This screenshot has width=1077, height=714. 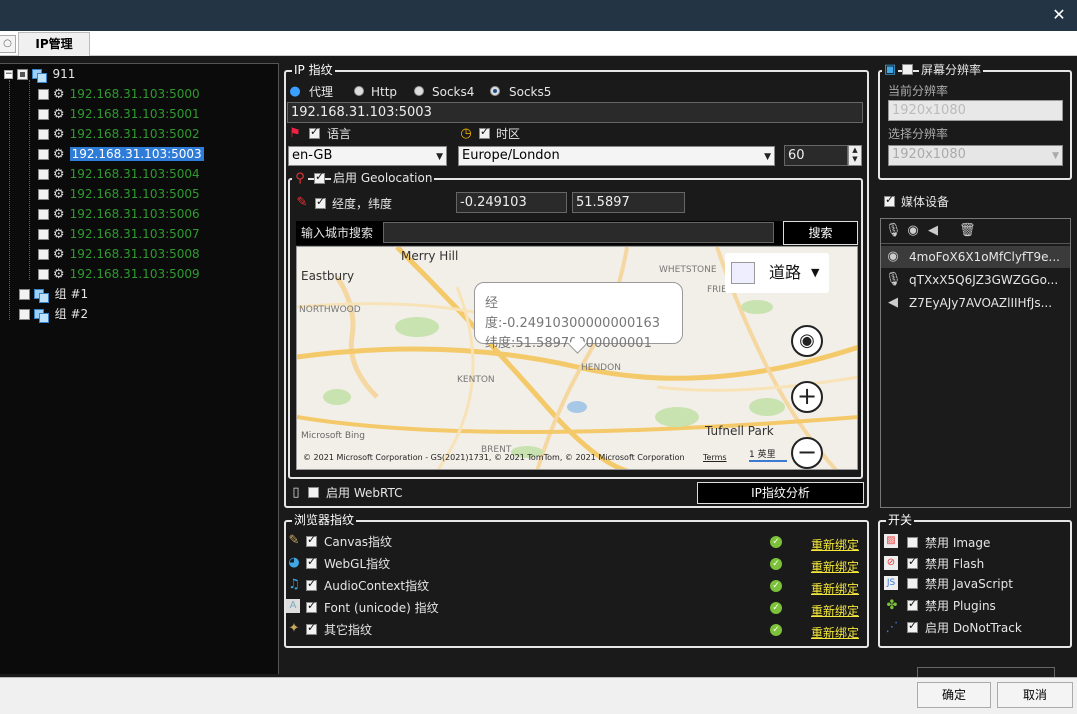 I want to click on tree-item: ⚙ 192.168.31.103:5004, so click(x=119, y=174).